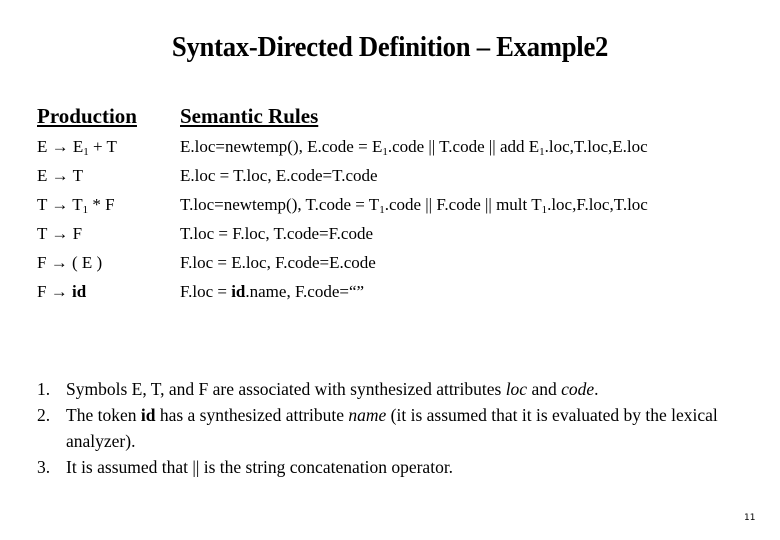 The width and height of the screenshot is (780, 540). Describe the element at coordinates (103, 415) in the screenshot. I see `note-text-part: The token` at that location.